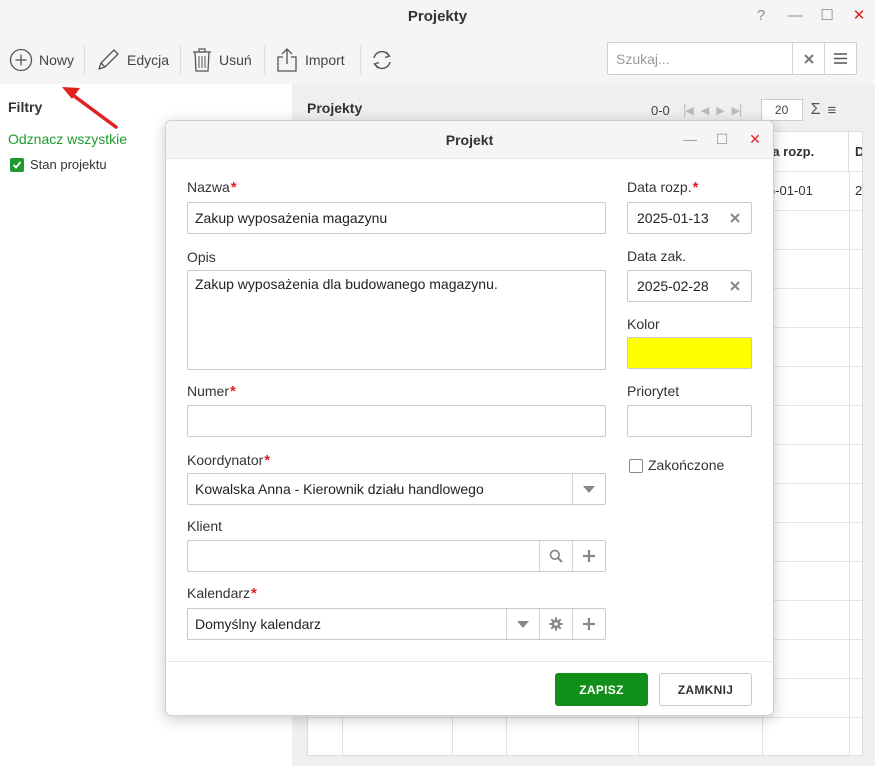 The height and width of the screenshot is (766, 875). What do you see at coordinates (660, 110) in the screenshot?
I see `pager-range: 0-0` at bounding box center [660, 110].